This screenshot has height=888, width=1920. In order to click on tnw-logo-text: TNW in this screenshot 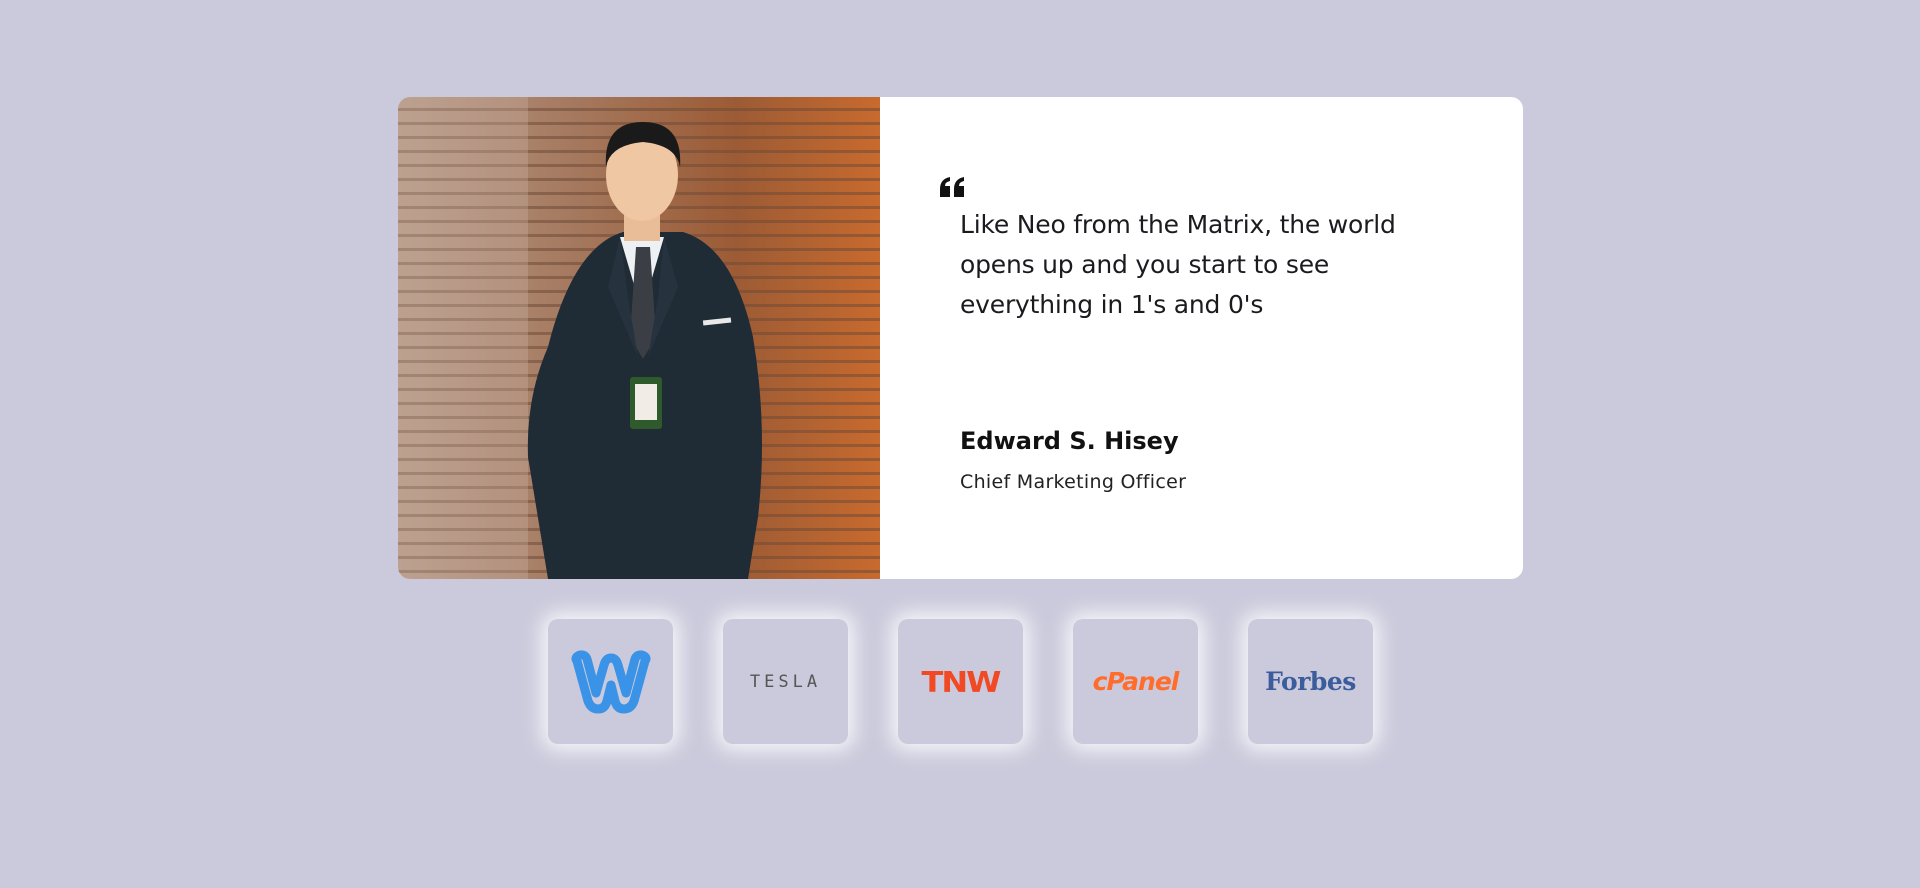, I will do `click(961, 681)`.